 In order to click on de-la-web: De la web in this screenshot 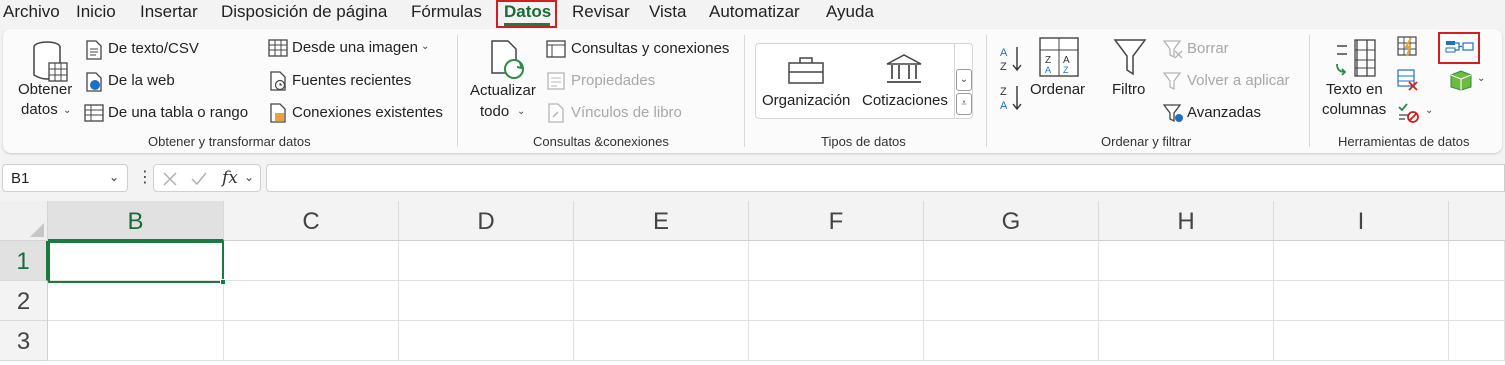, I will do `click(141, 80)`.